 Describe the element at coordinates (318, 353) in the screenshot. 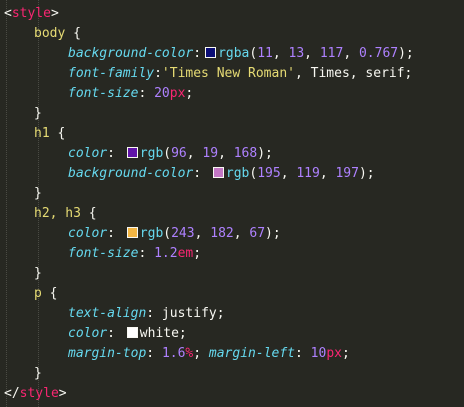

I see `code-token: 10` at that location.